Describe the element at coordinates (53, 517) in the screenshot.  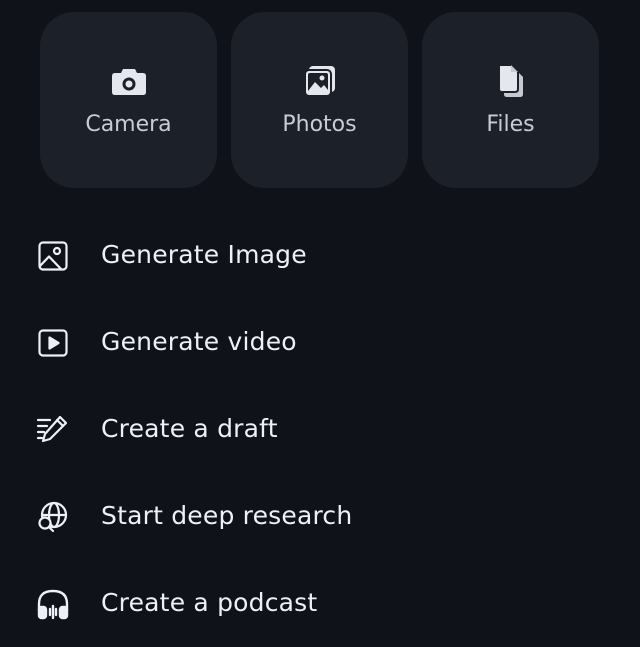
I see `globe-search-icon` at that location.